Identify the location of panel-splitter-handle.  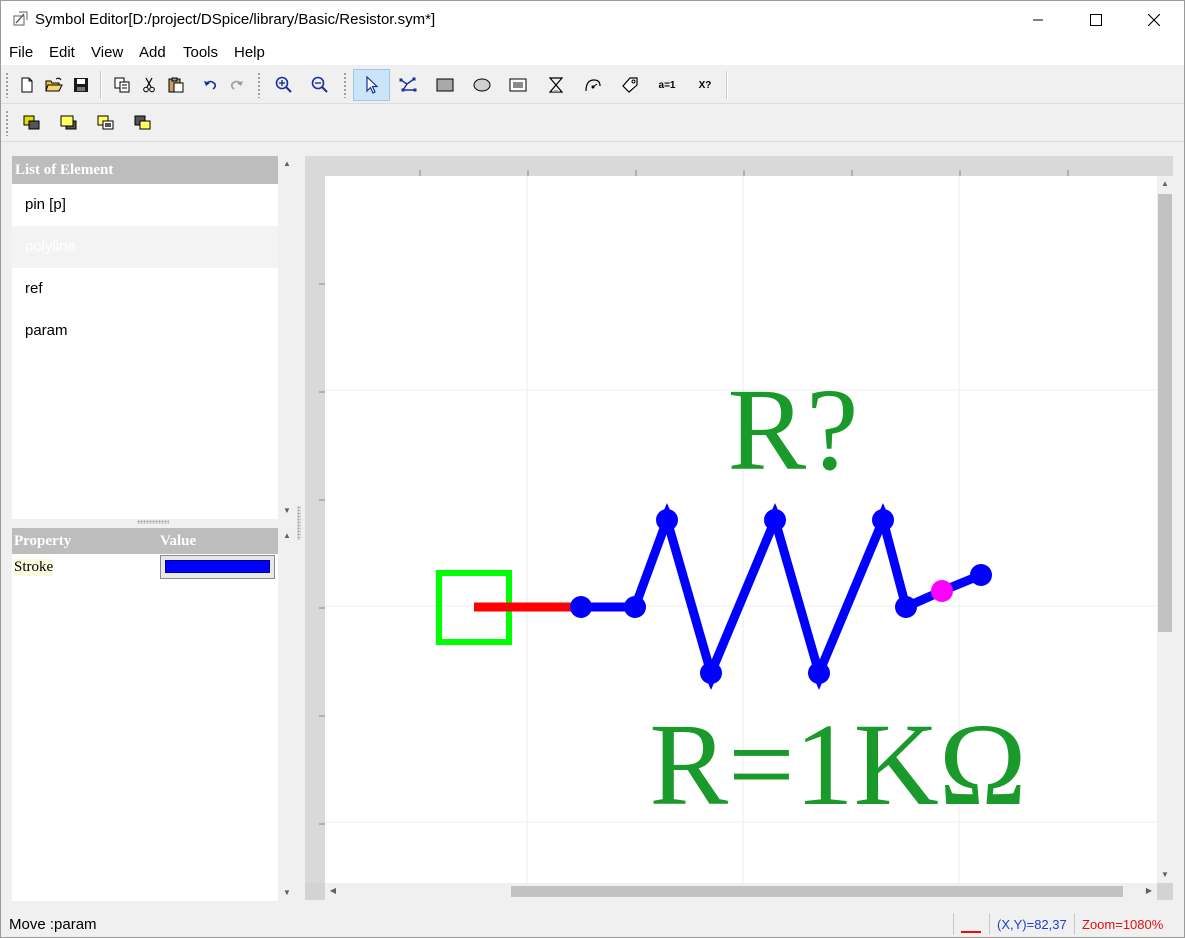
(153, 522).